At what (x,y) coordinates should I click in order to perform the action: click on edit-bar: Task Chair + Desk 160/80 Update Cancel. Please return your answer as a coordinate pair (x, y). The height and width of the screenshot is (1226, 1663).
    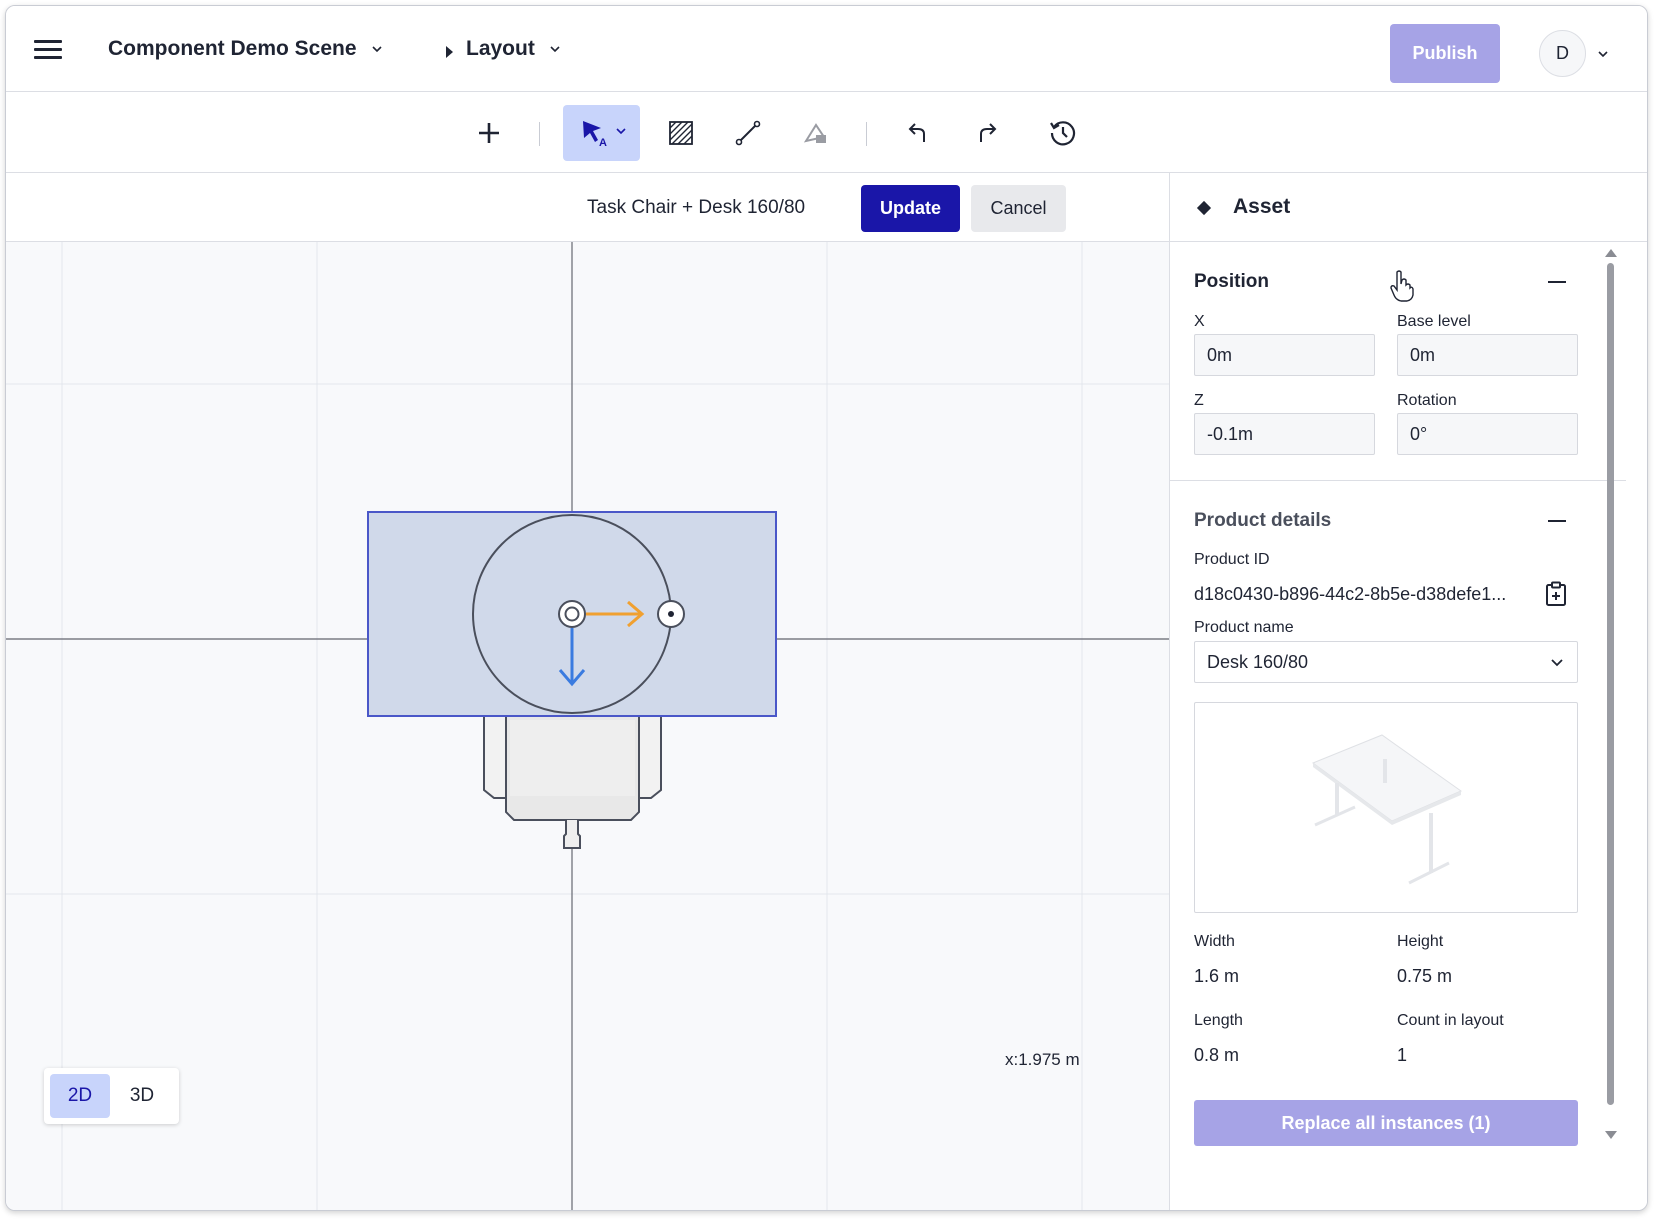
    Looking at the image, I should click on (587, 207).